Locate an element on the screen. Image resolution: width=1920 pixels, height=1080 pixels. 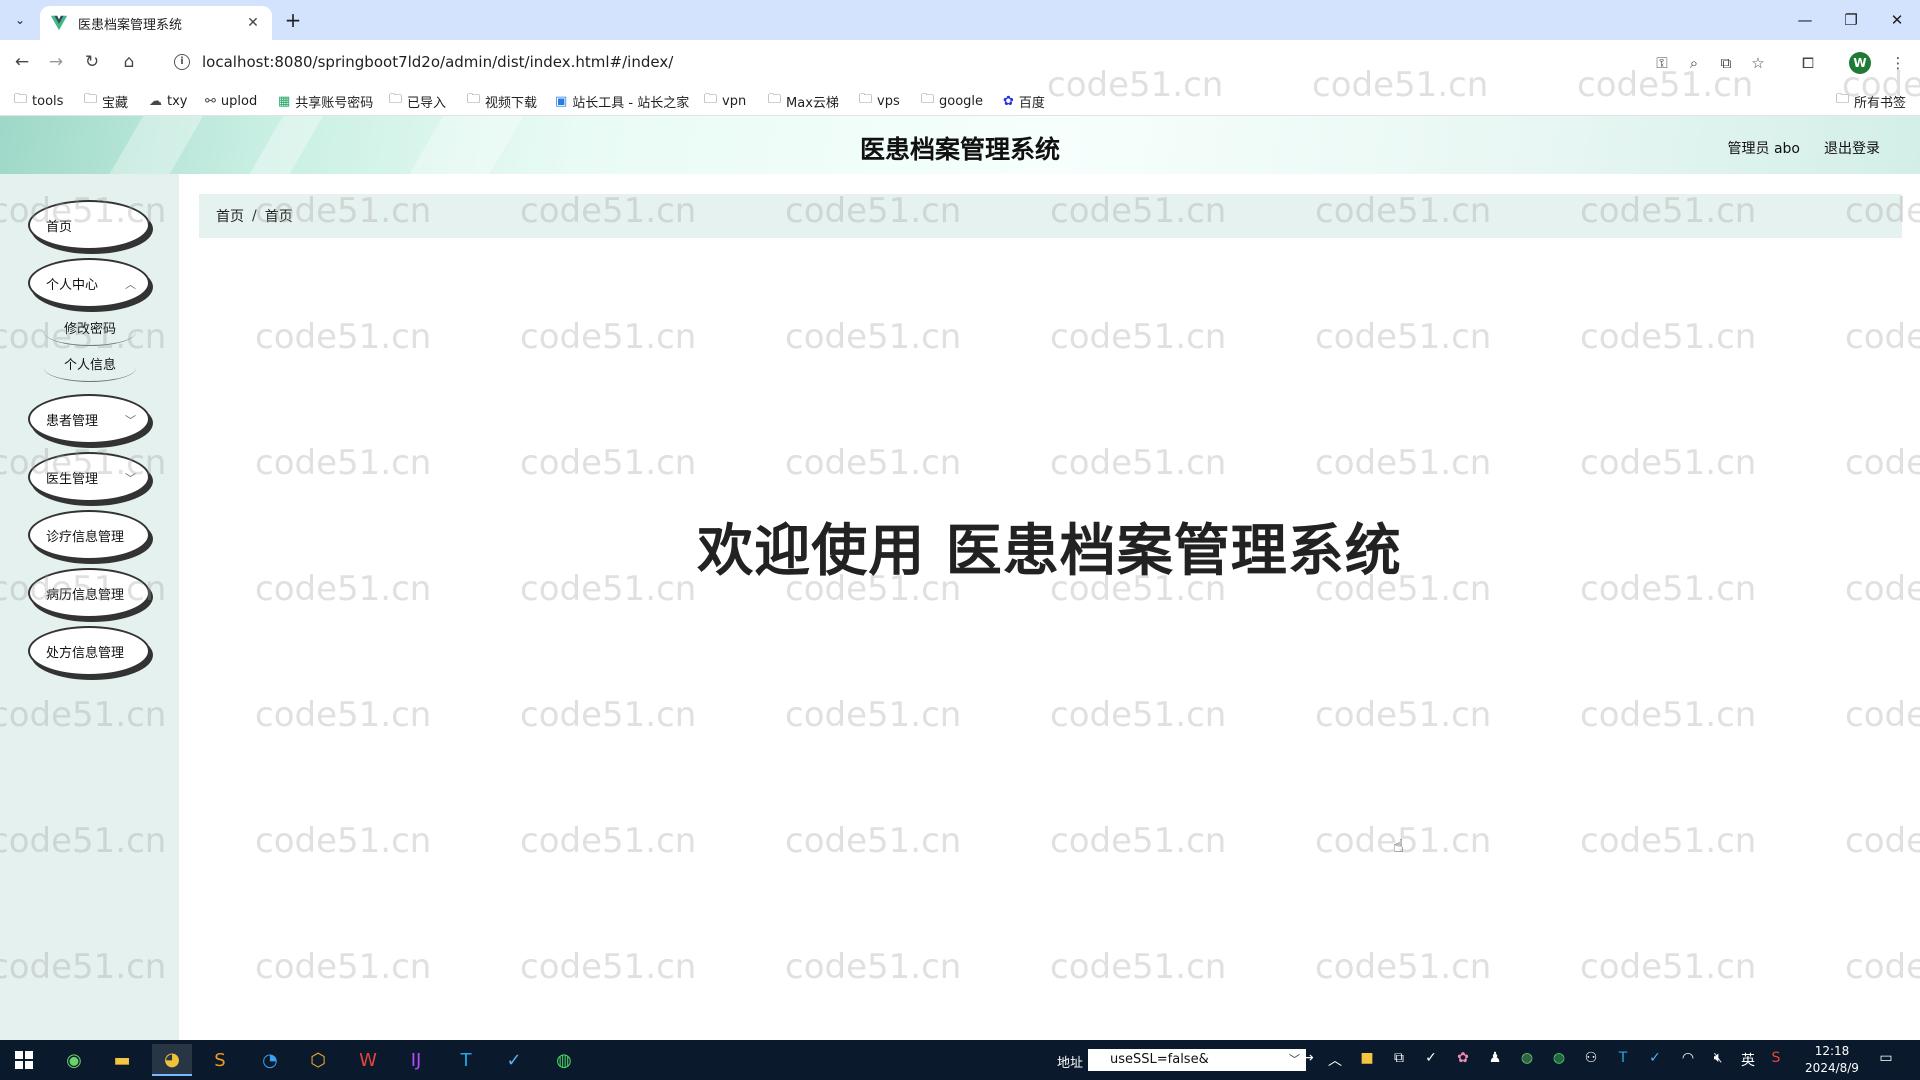
wifi-icon: ◠ is located at coordinates (1688, 1058).